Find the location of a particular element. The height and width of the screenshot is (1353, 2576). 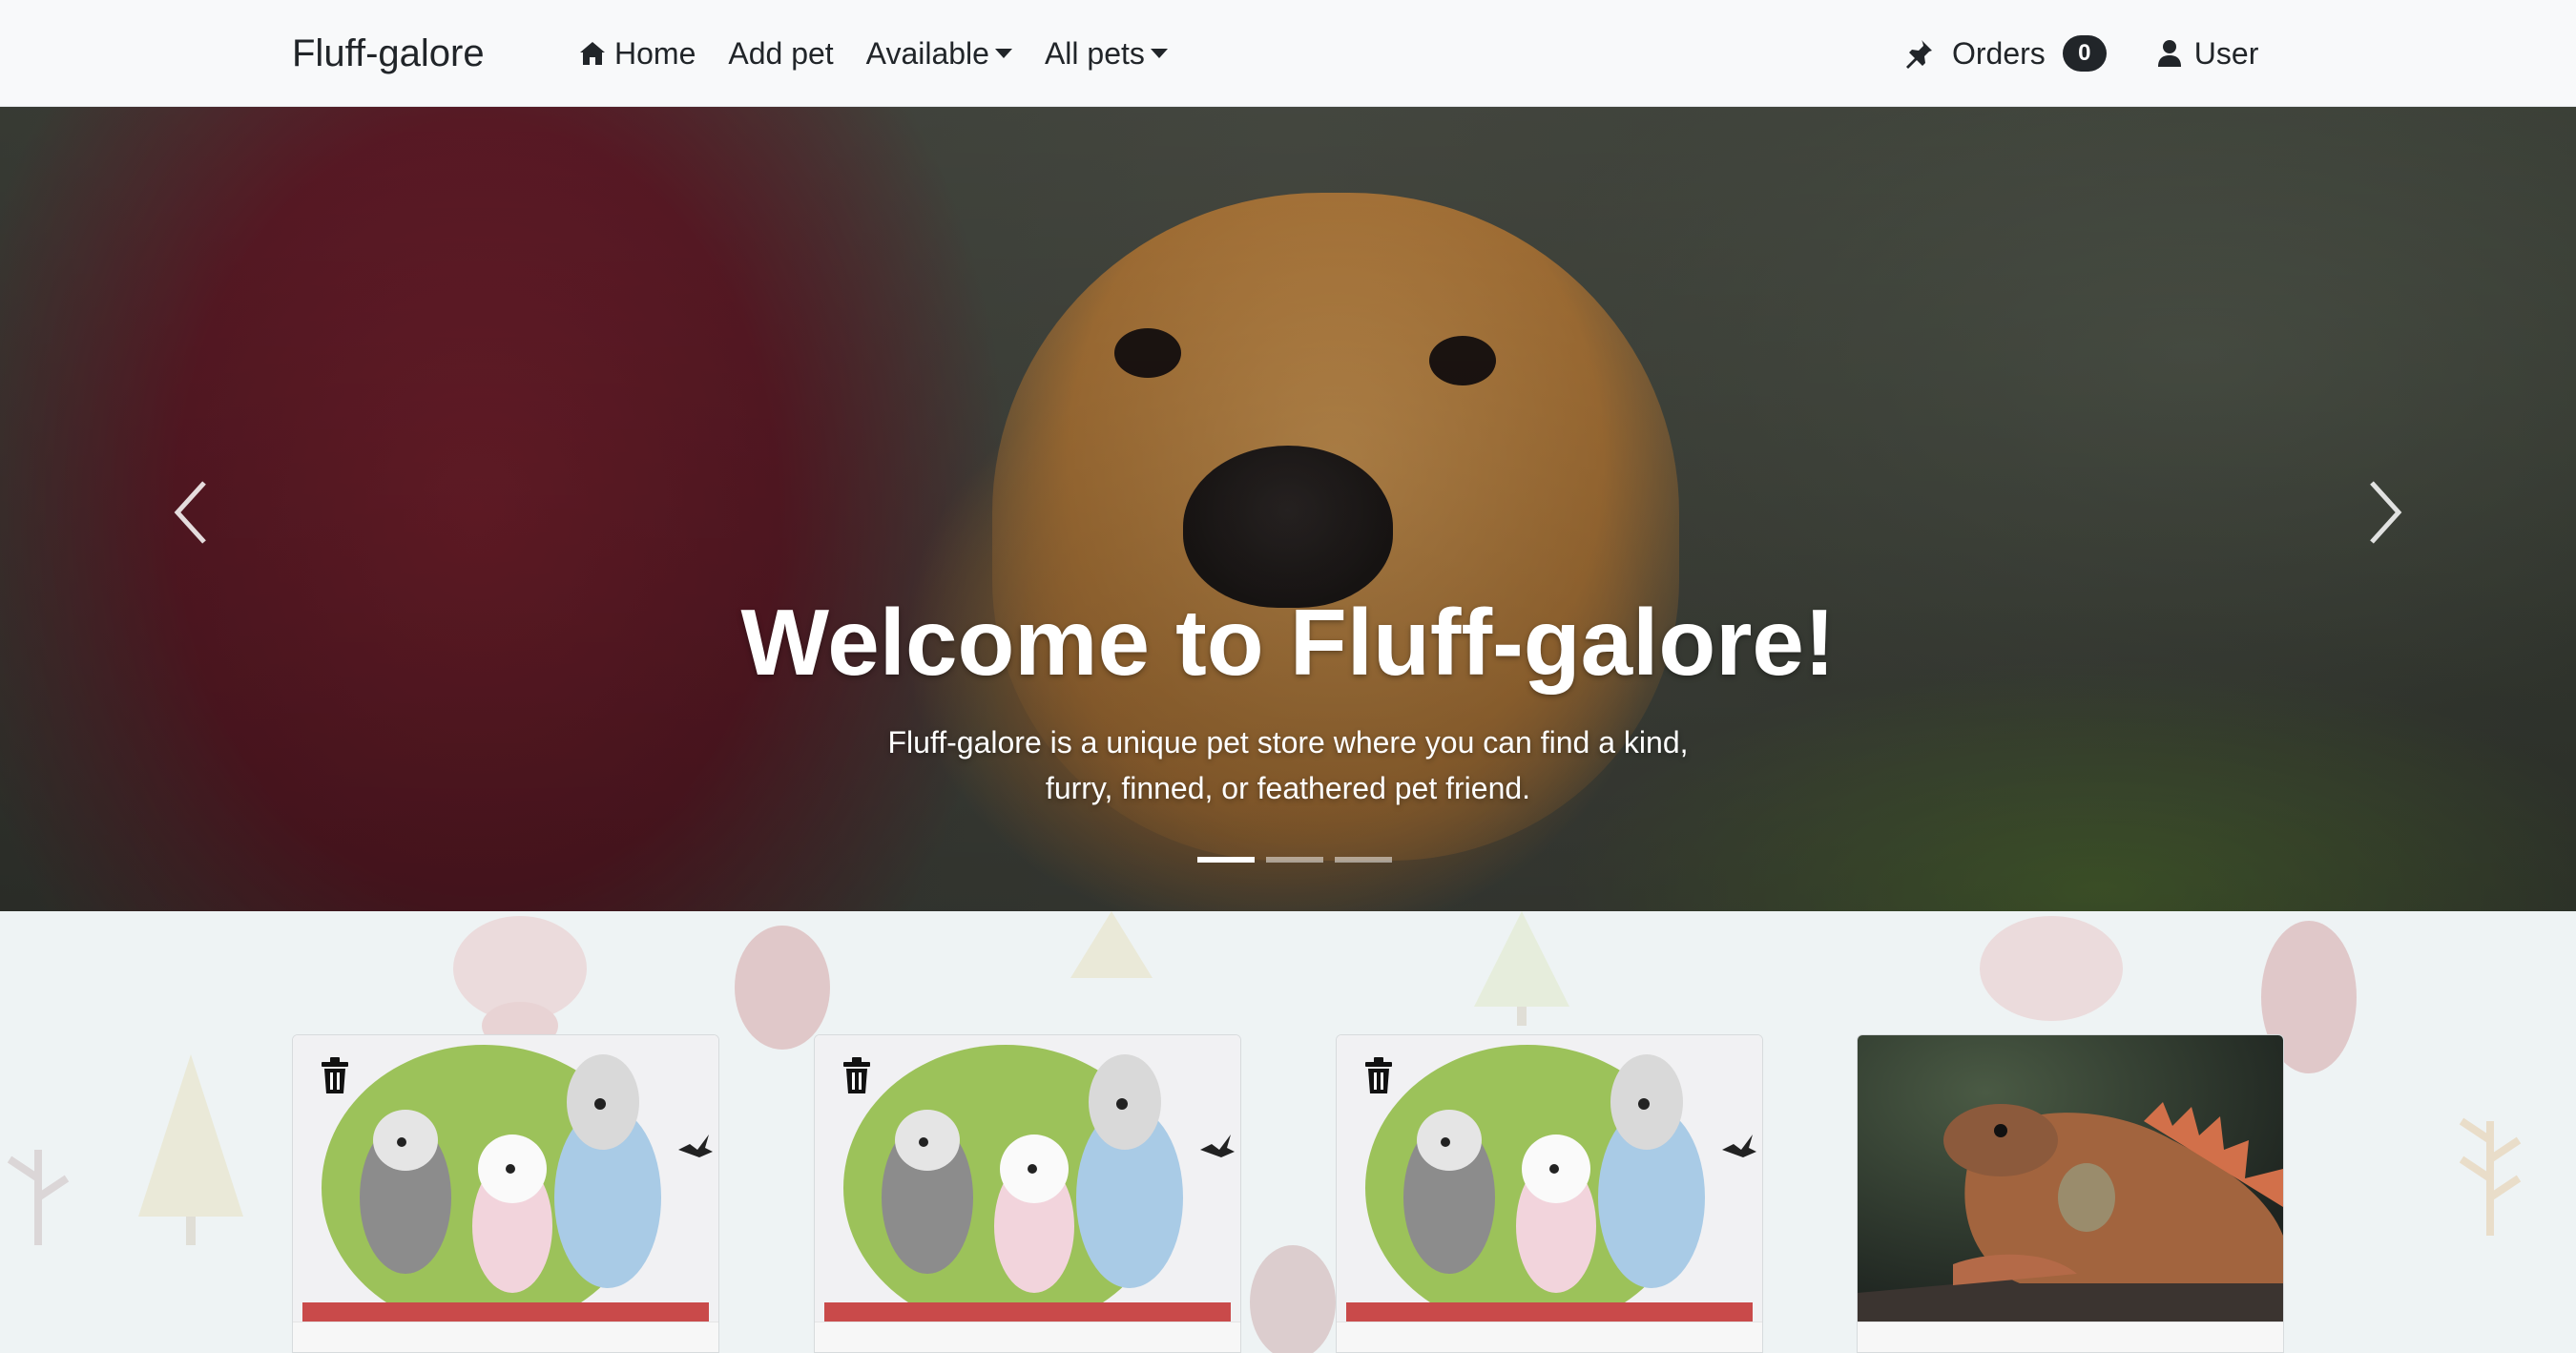

nav-add-pet-label: Add pet is located at coordinates (781, 53).